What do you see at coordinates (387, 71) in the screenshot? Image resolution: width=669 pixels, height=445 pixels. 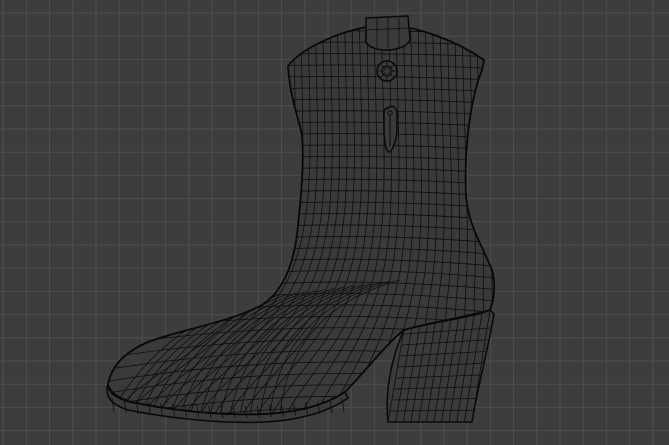 I see `rivet-icon` at bounding box center [387, 71].